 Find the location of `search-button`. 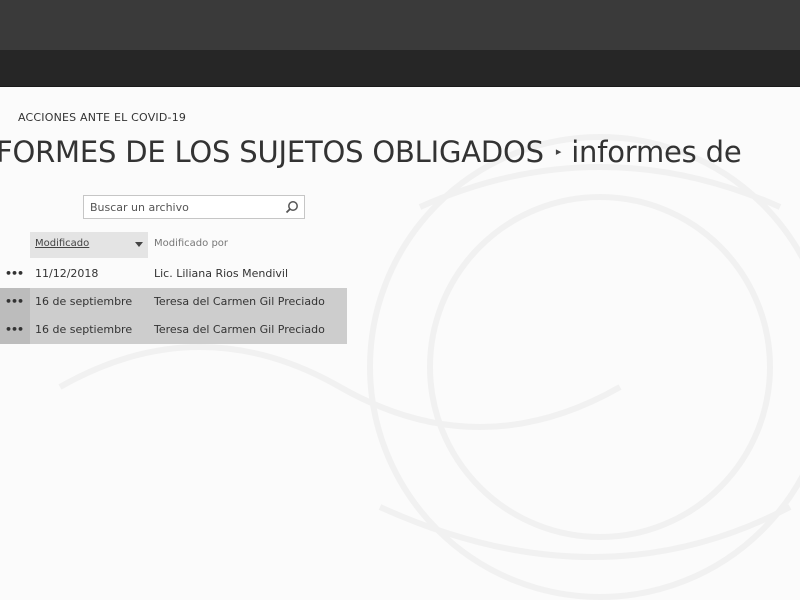

search-button is located at coordinates (292, 207).